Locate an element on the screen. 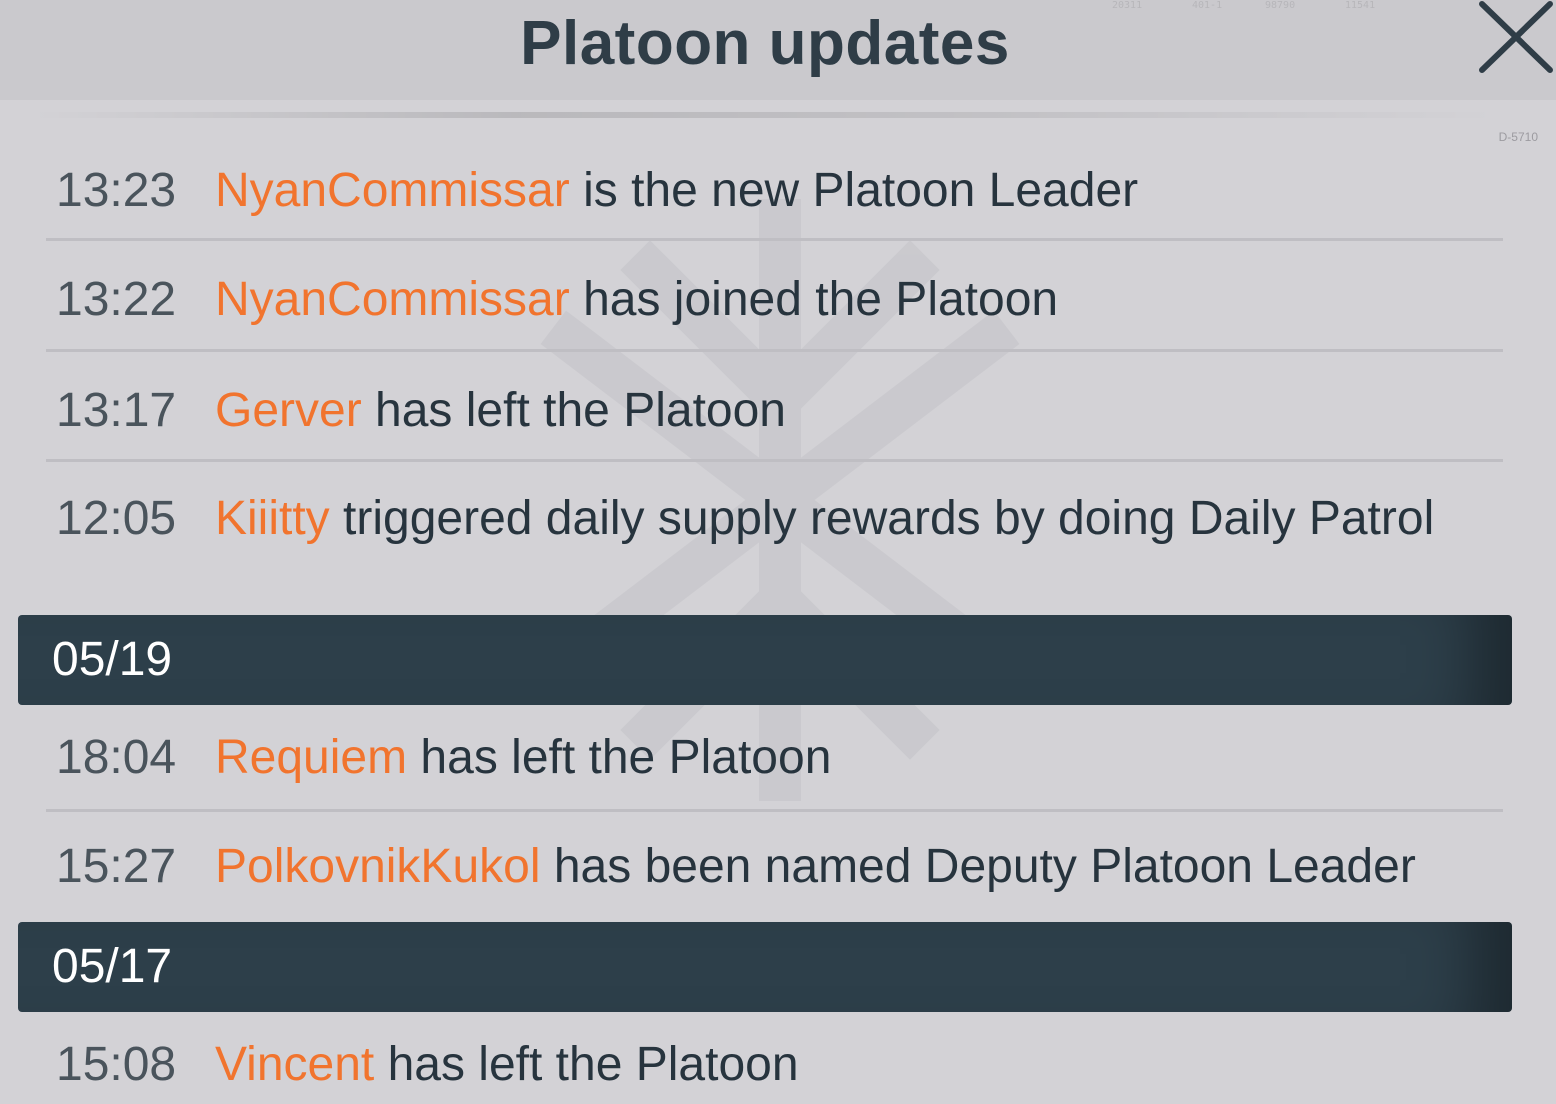  page-title: Platoon updates is located at coordinates (765, 43).